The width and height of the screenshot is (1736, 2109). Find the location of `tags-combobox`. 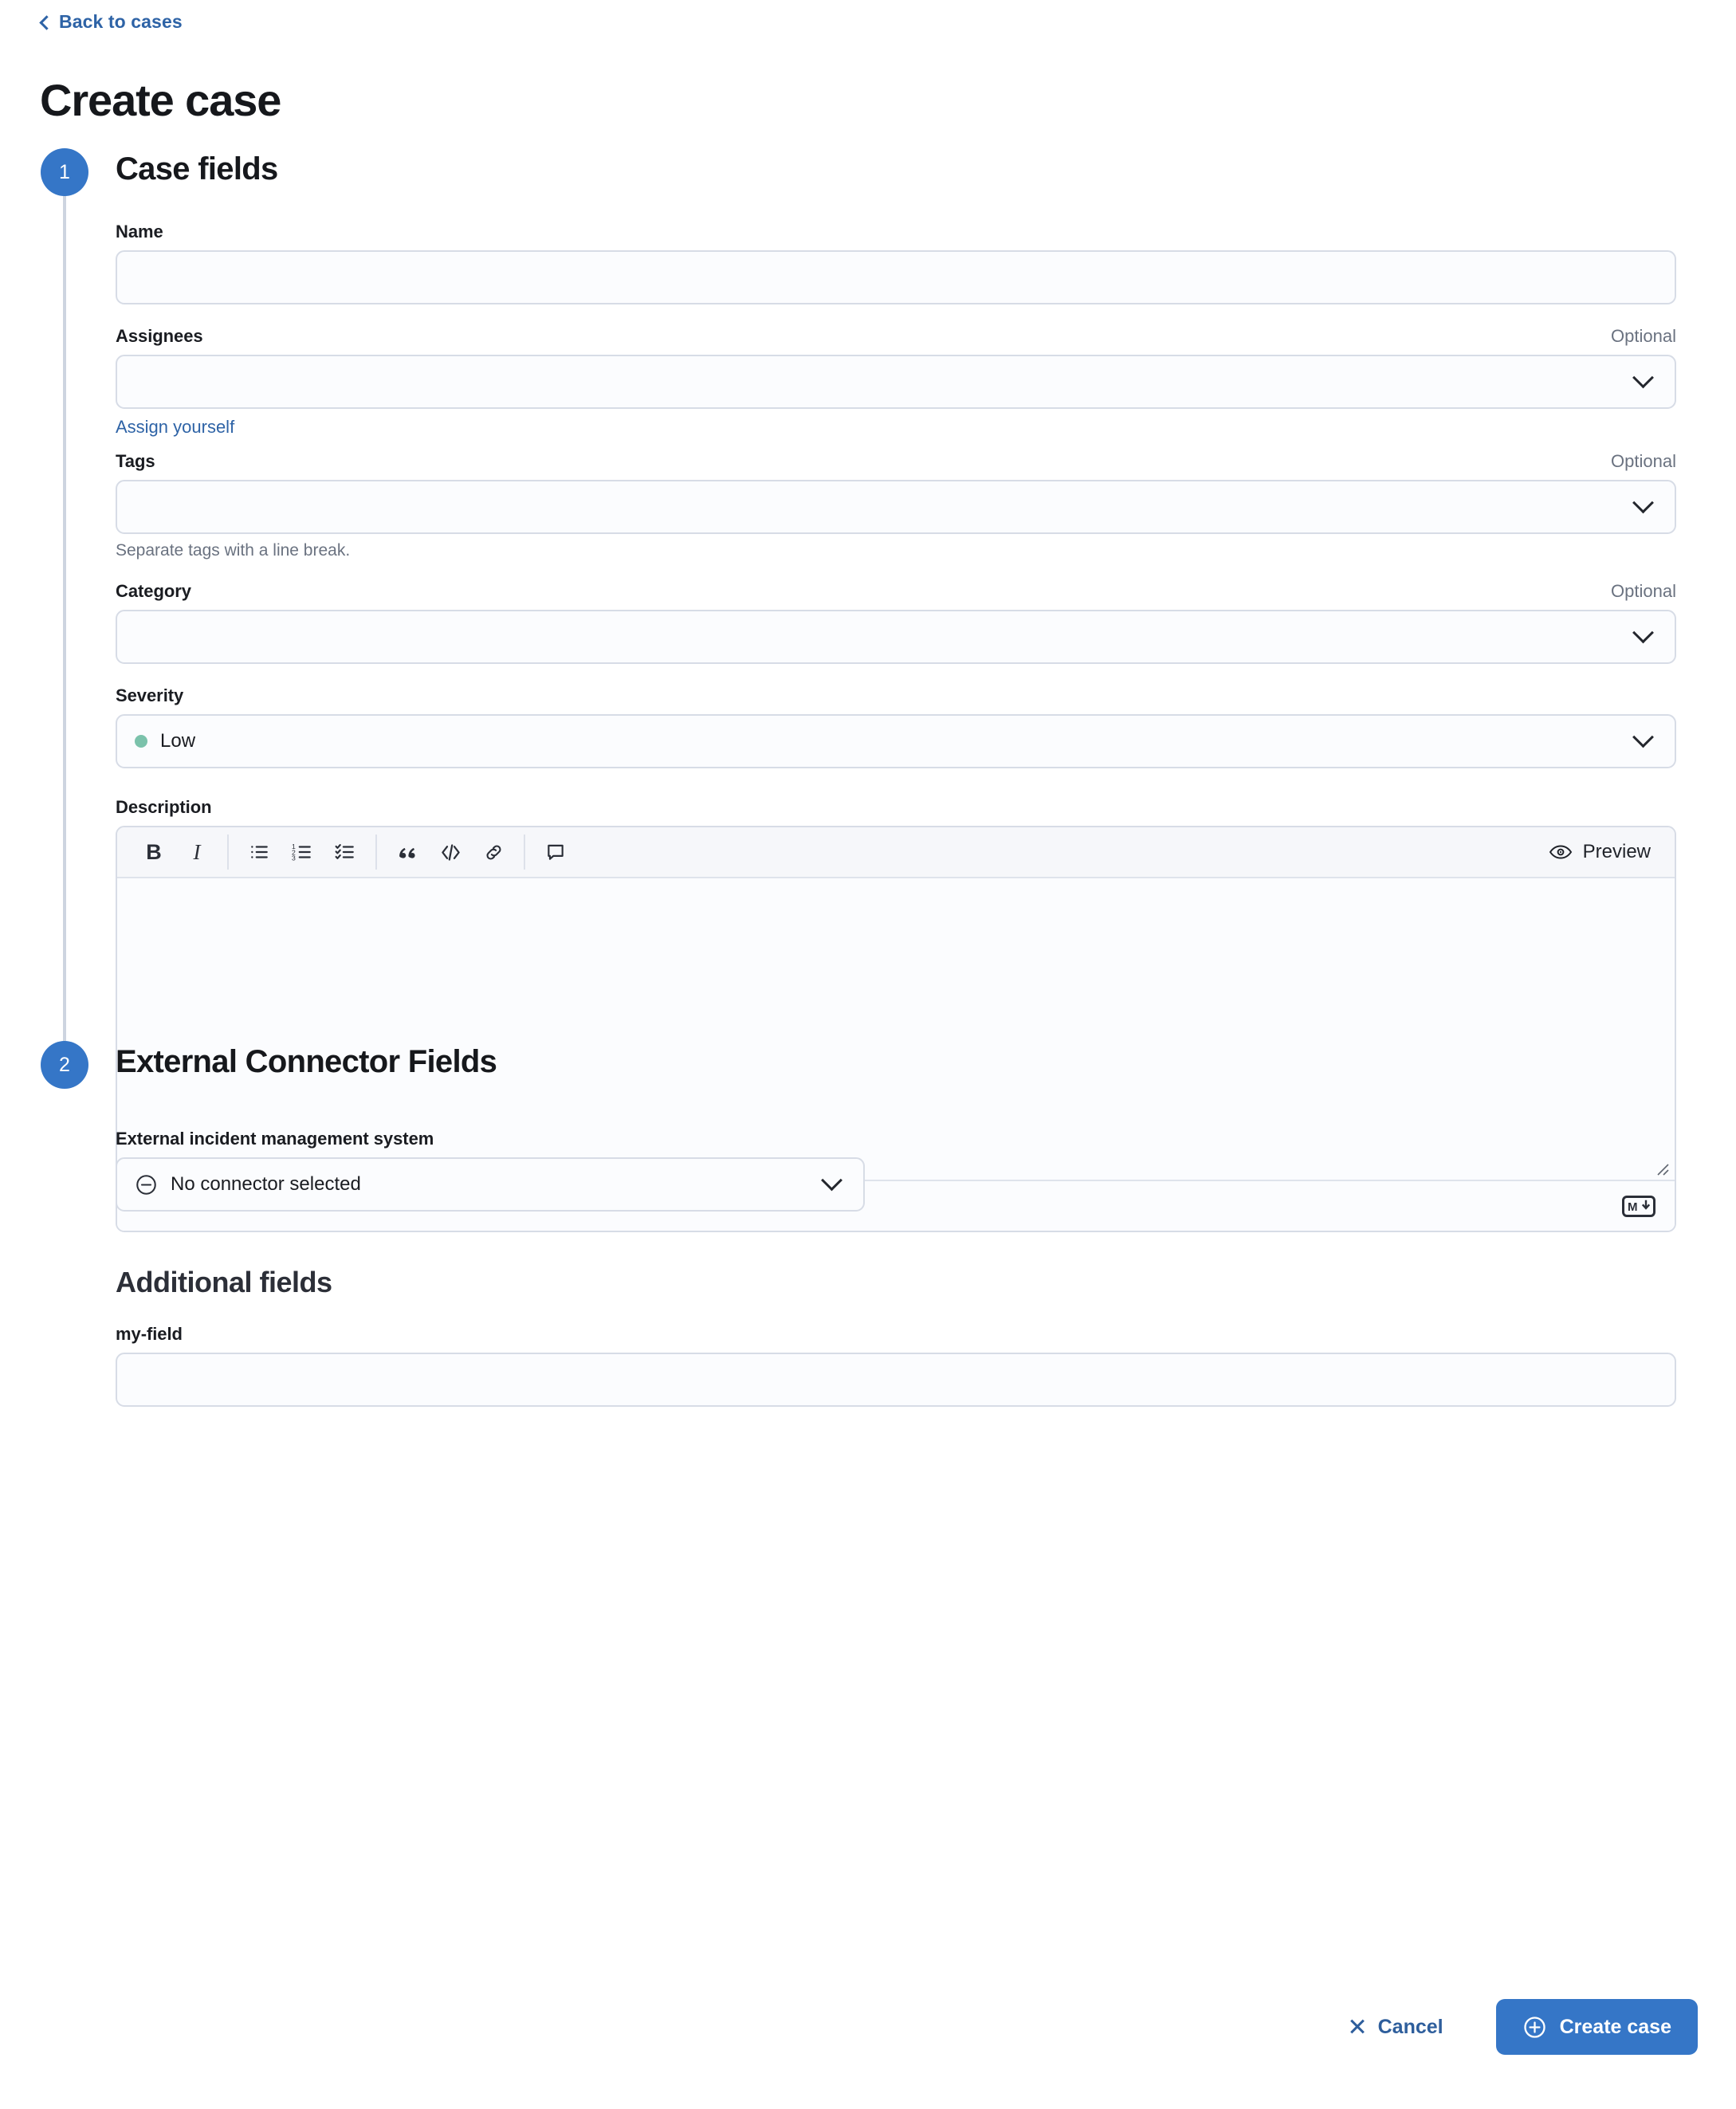

tags-combobox is located at coordinates (896, 507).